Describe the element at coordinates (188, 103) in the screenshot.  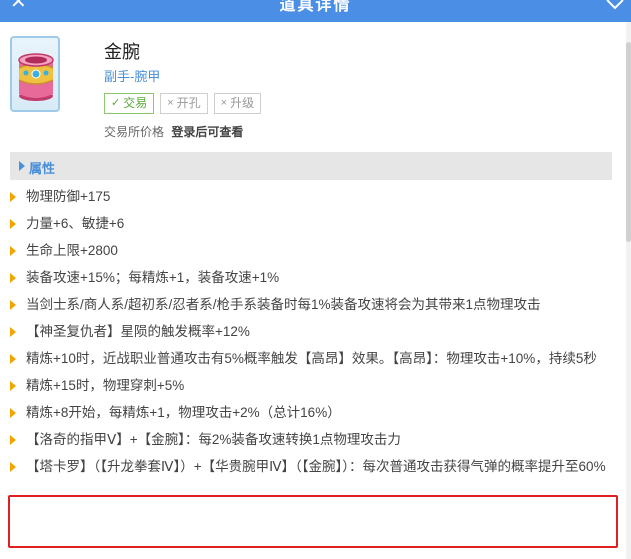
I see `tag-label: 开孔` at that location.